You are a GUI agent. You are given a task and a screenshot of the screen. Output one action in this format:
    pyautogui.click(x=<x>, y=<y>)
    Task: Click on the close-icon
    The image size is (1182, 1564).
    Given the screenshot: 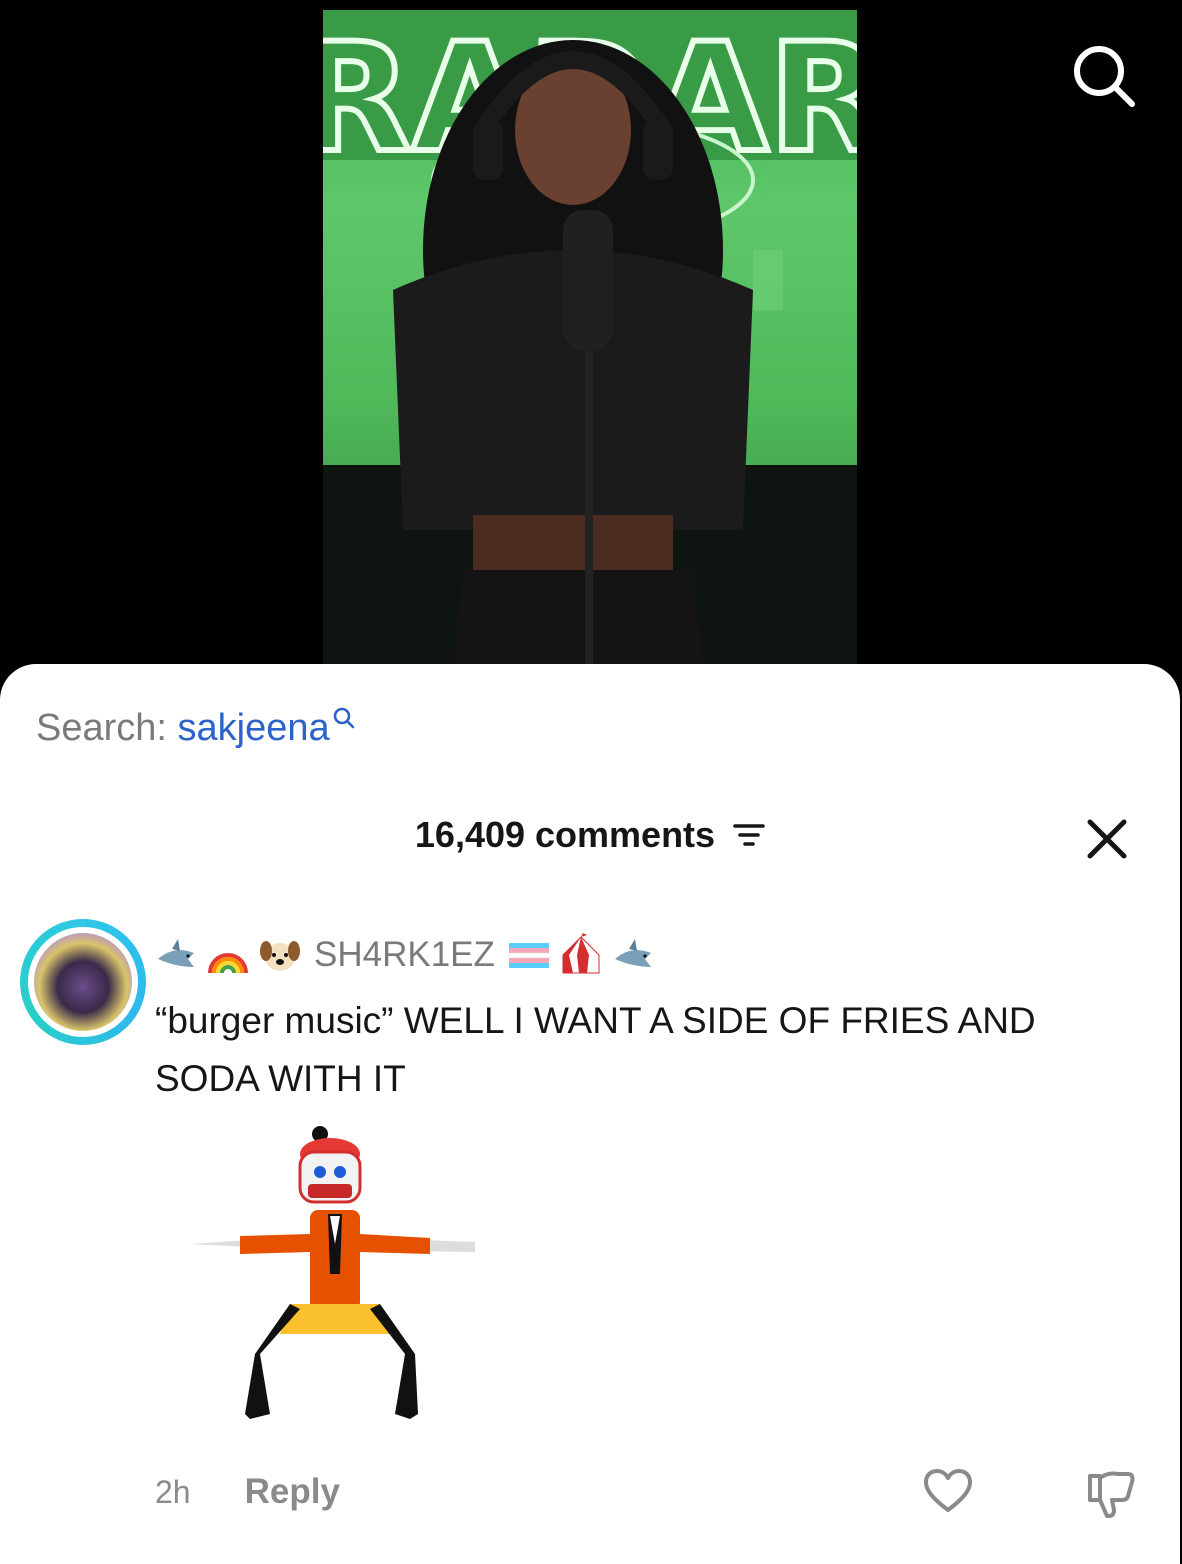 What is the action you would take?
    pyautogui.click(x=1107, y=839)
    